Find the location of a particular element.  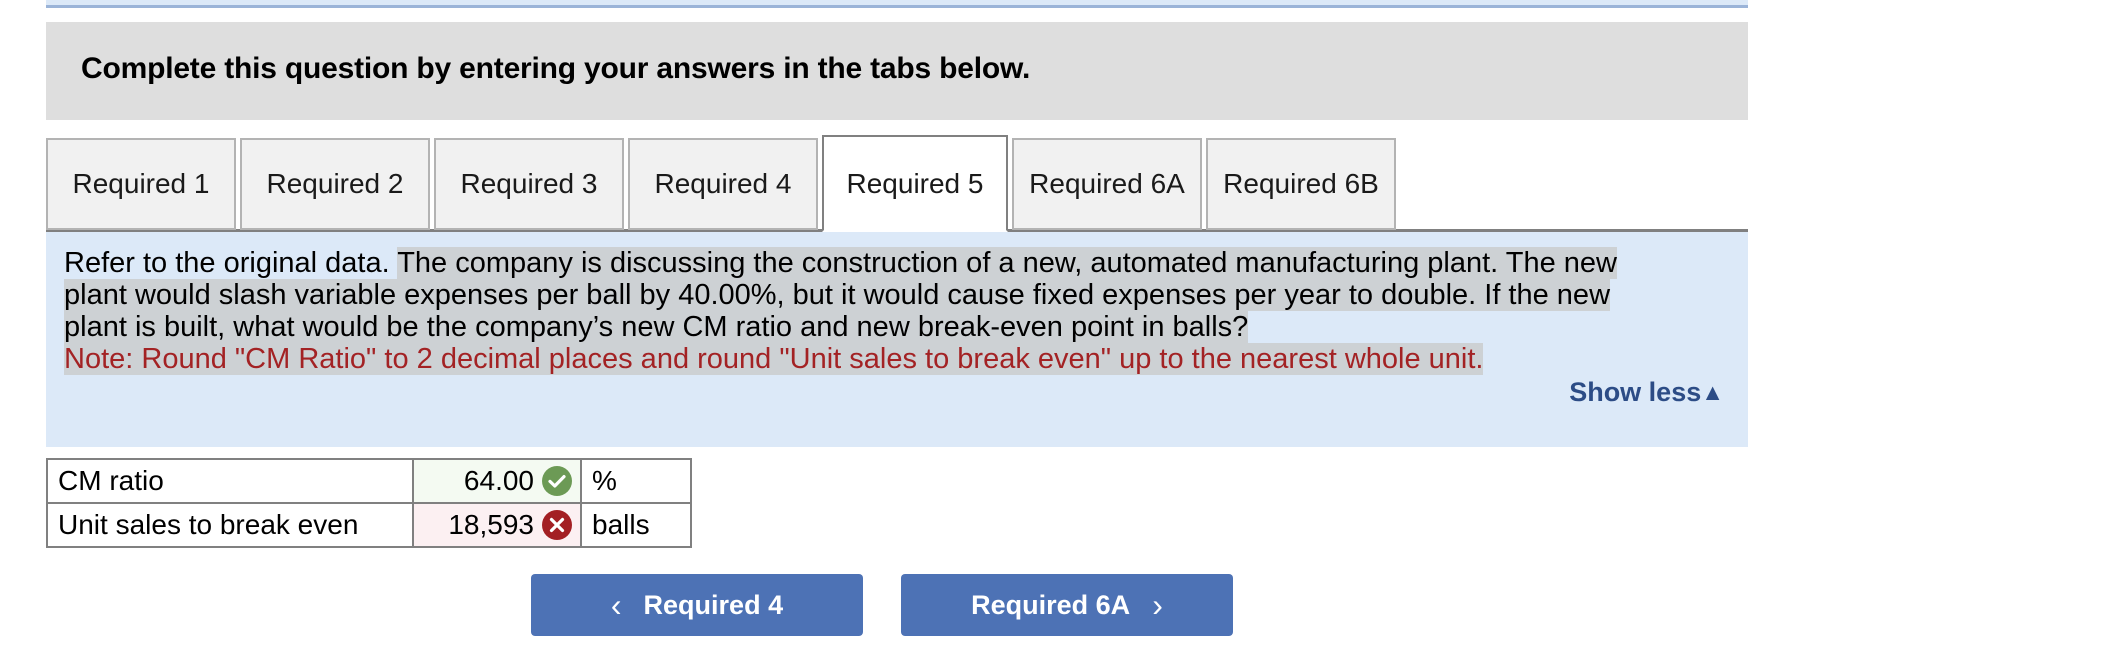

answer-value-unit-sales: 18,593 is located at coordinates (497, 525).